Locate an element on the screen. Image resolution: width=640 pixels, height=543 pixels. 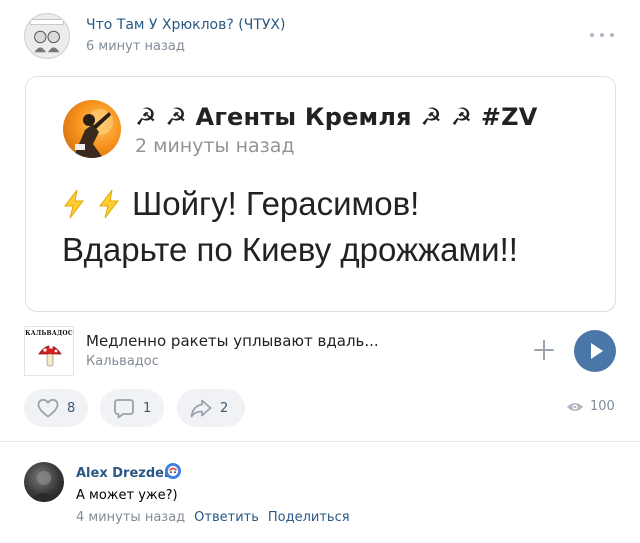
commenter-avatar-image is located at coordinates (44, 486).